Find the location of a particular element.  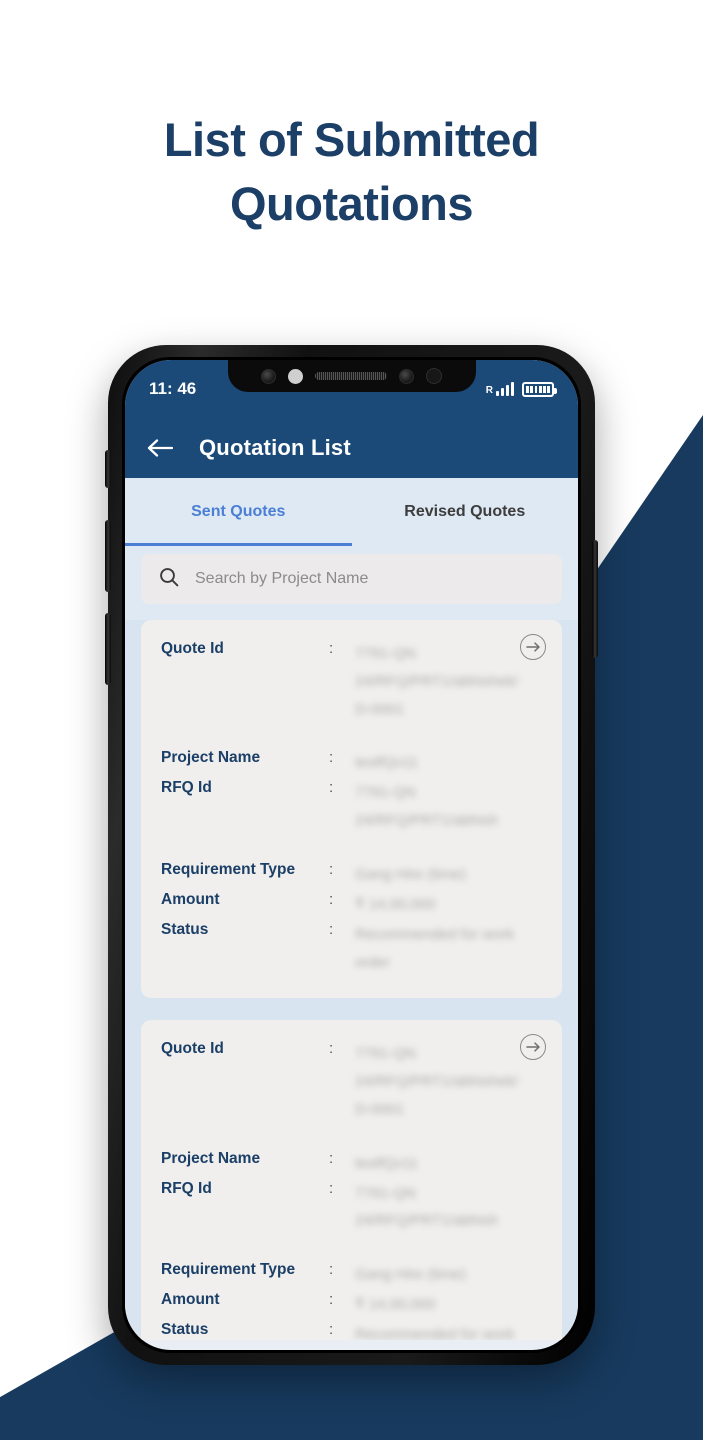

tab-revised-quotes-label: Revised Quotes is located at coordinates (465, 511).